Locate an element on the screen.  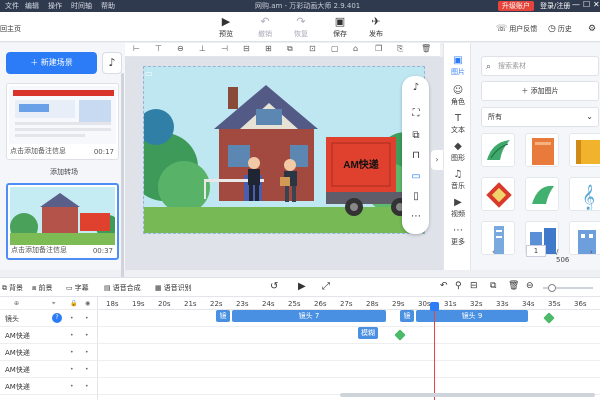
voice-synthesis-button: ▤ 语音合成 is located at coordinates (122, 288).